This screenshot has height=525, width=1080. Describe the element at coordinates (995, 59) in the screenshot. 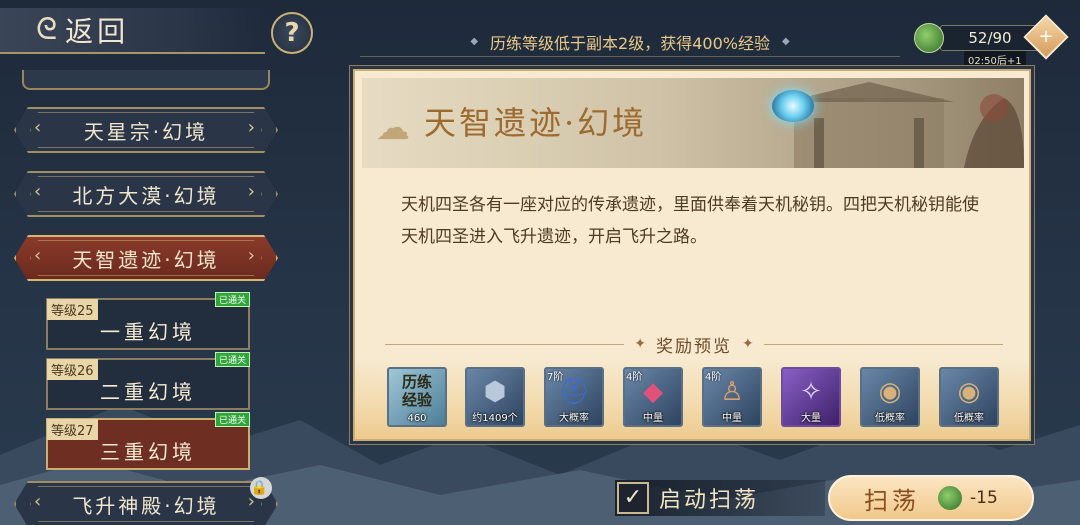

I see `stamina-timer: 02:50后+1` at that location.